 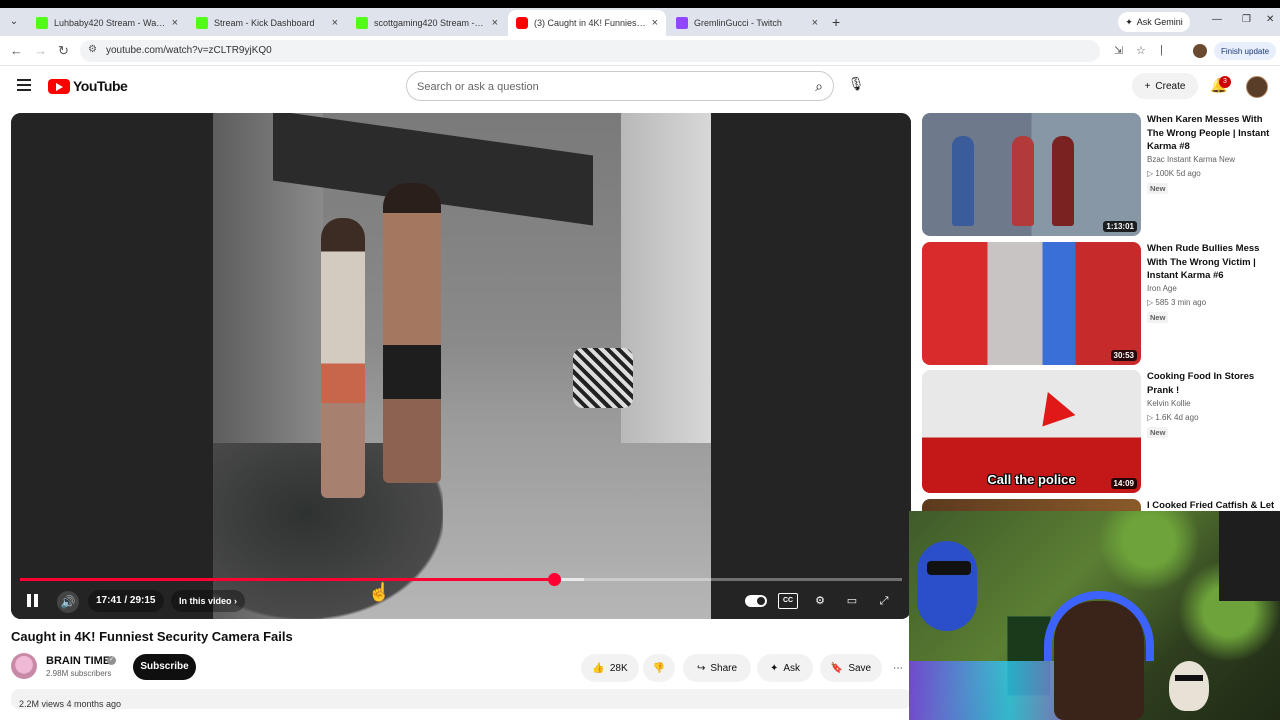 What do you see at coordinates (461, 699) in the screenshot?
I see `description-box: 2.2M views 4 months ago` at bounding box center [461, 699].